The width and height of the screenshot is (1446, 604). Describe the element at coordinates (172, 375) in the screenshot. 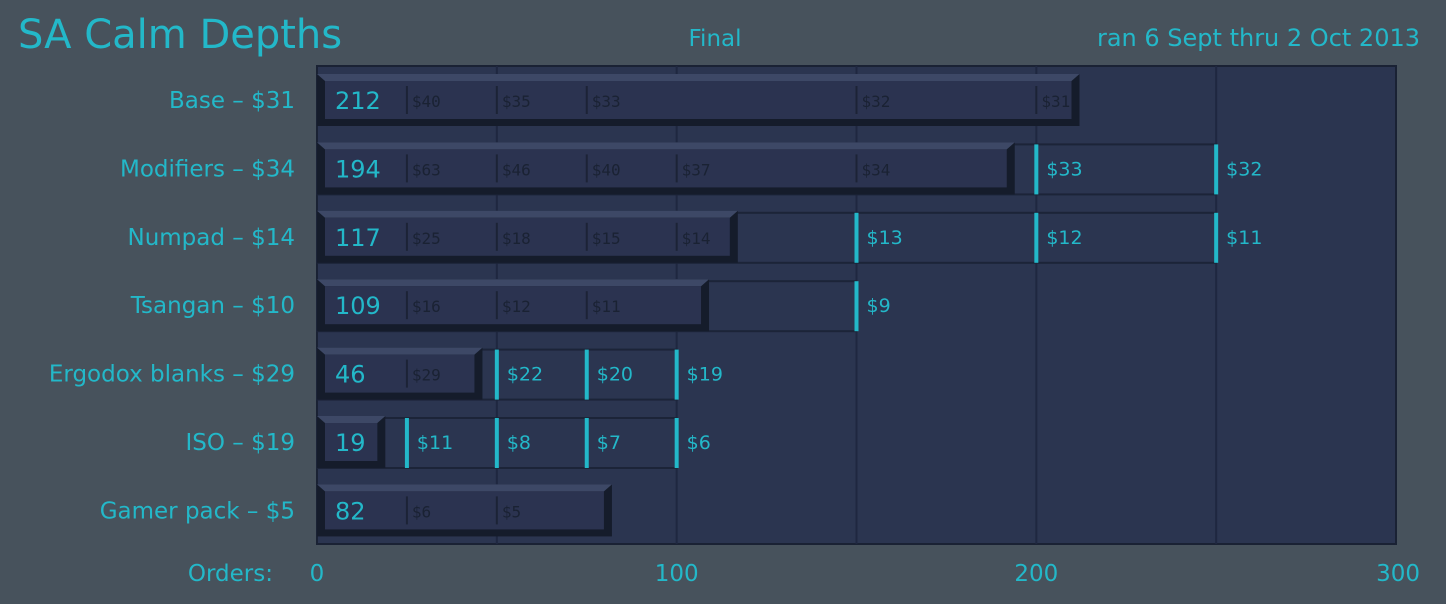

I see `category-label: Ergodox blanks – $29` at that location.